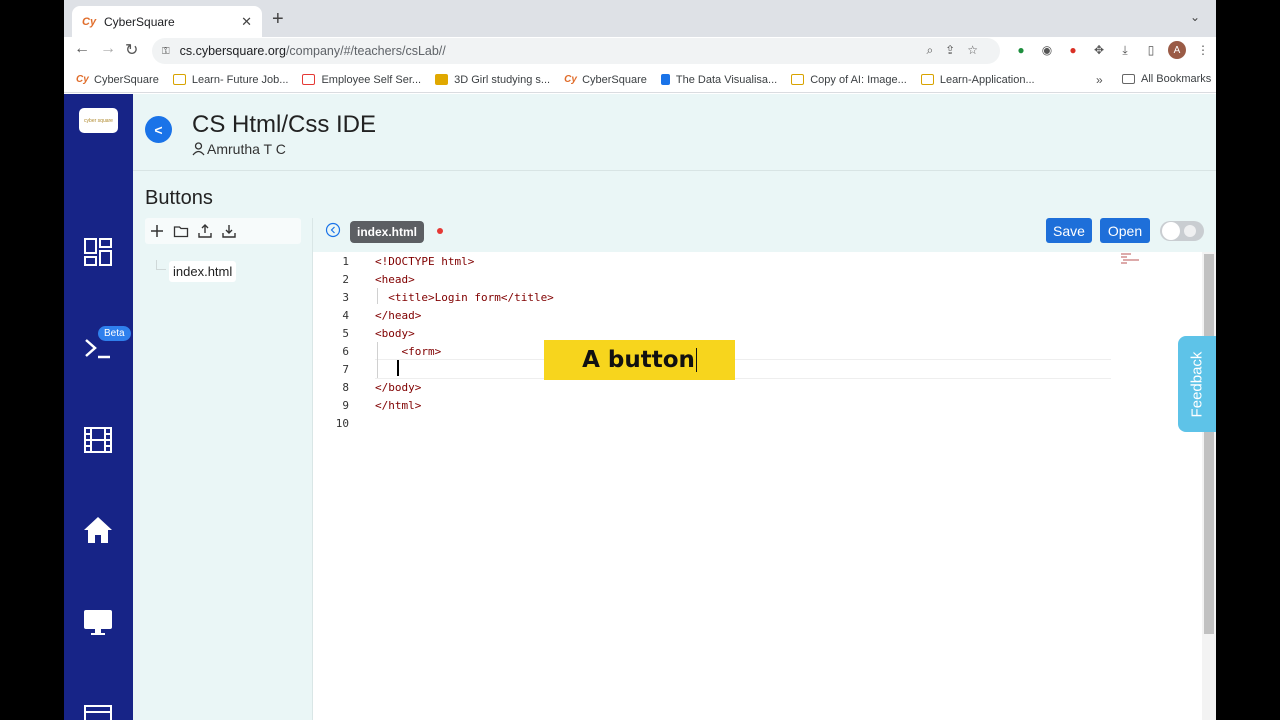 Image resolution: width=1280 pixels, height=720 pixels. I want to click on minimap, so click(1134, 262).